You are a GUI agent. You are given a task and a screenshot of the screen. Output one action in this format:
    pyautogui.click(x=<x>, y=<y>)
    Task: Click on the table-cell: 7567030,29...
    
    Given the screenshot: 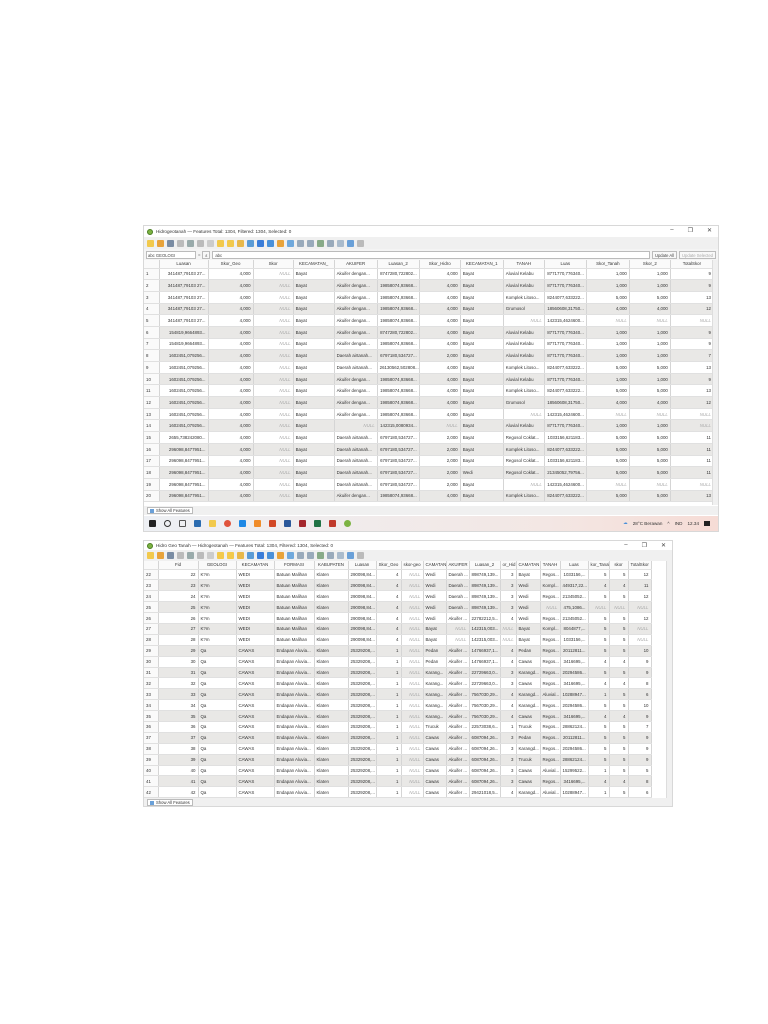 What is the action you would take?
    pyautogui.click(x=485, y=705)
    